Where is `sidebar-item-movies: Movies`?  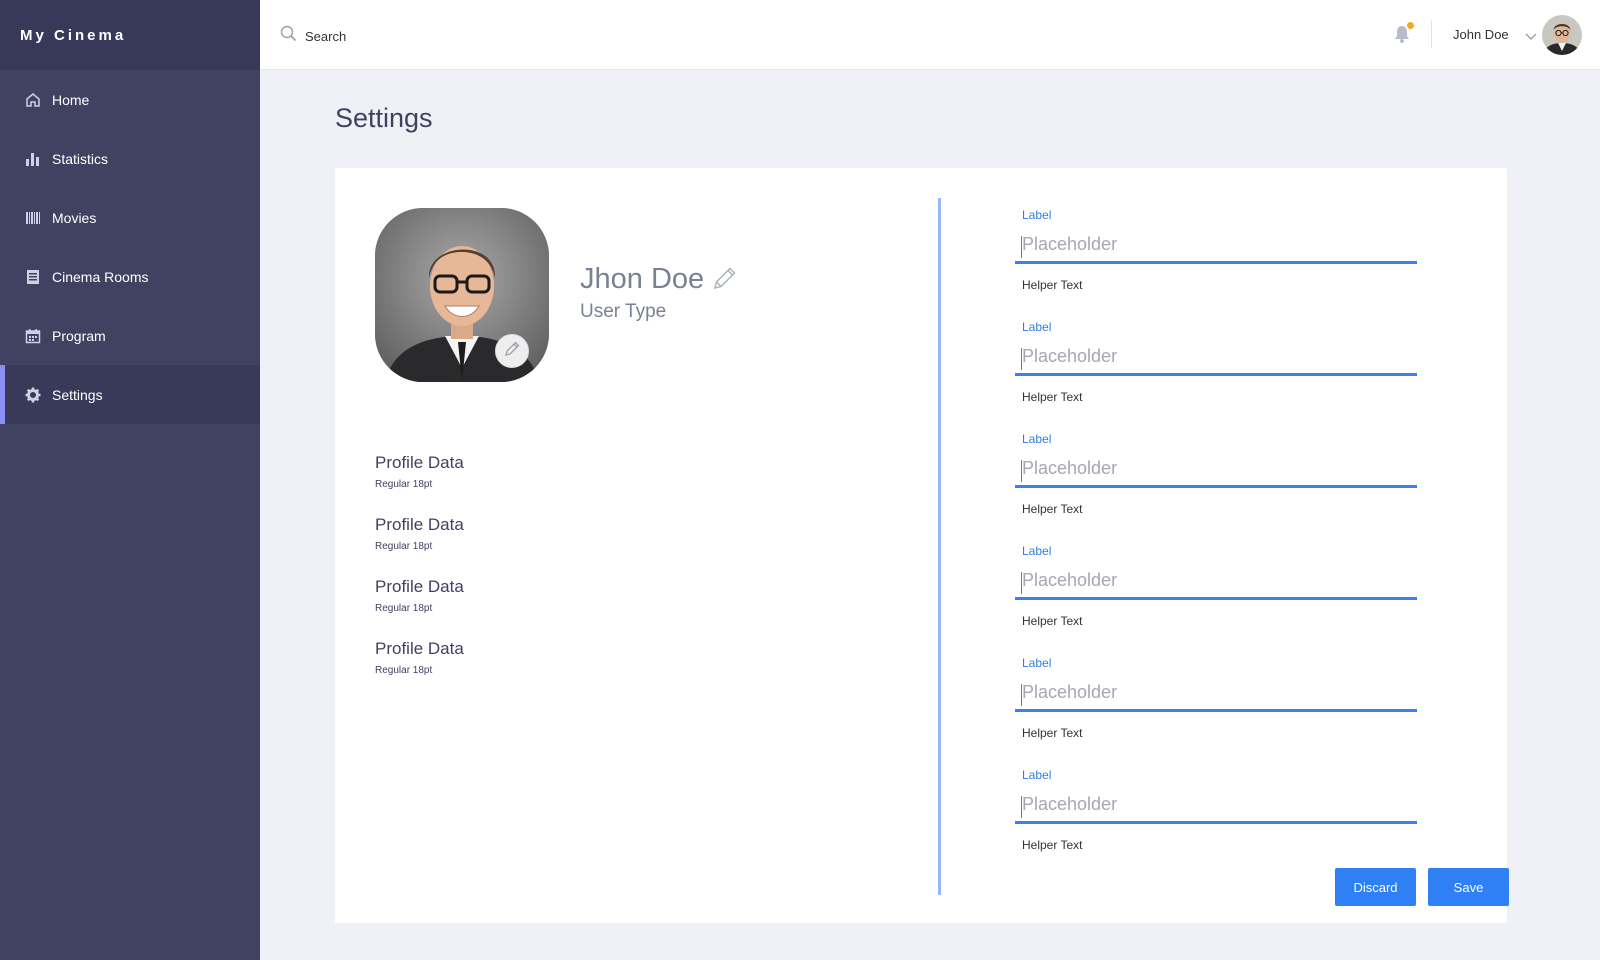 sidebar-item-movies: Movies is located at coordinates (130, 217).